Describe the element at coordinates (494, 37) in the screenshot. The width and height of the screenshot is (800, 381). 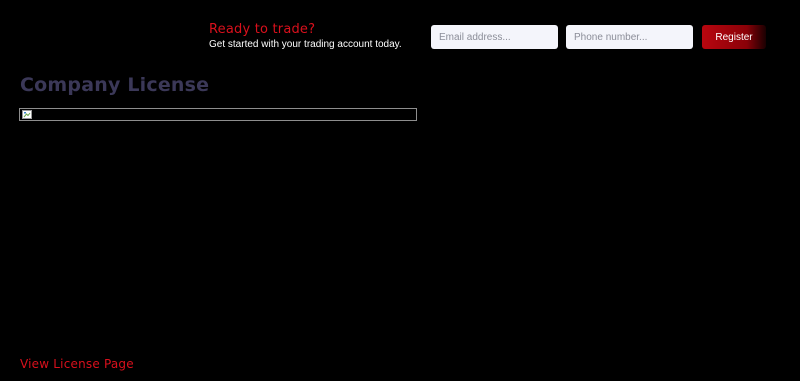
I see `email-field` at that location.